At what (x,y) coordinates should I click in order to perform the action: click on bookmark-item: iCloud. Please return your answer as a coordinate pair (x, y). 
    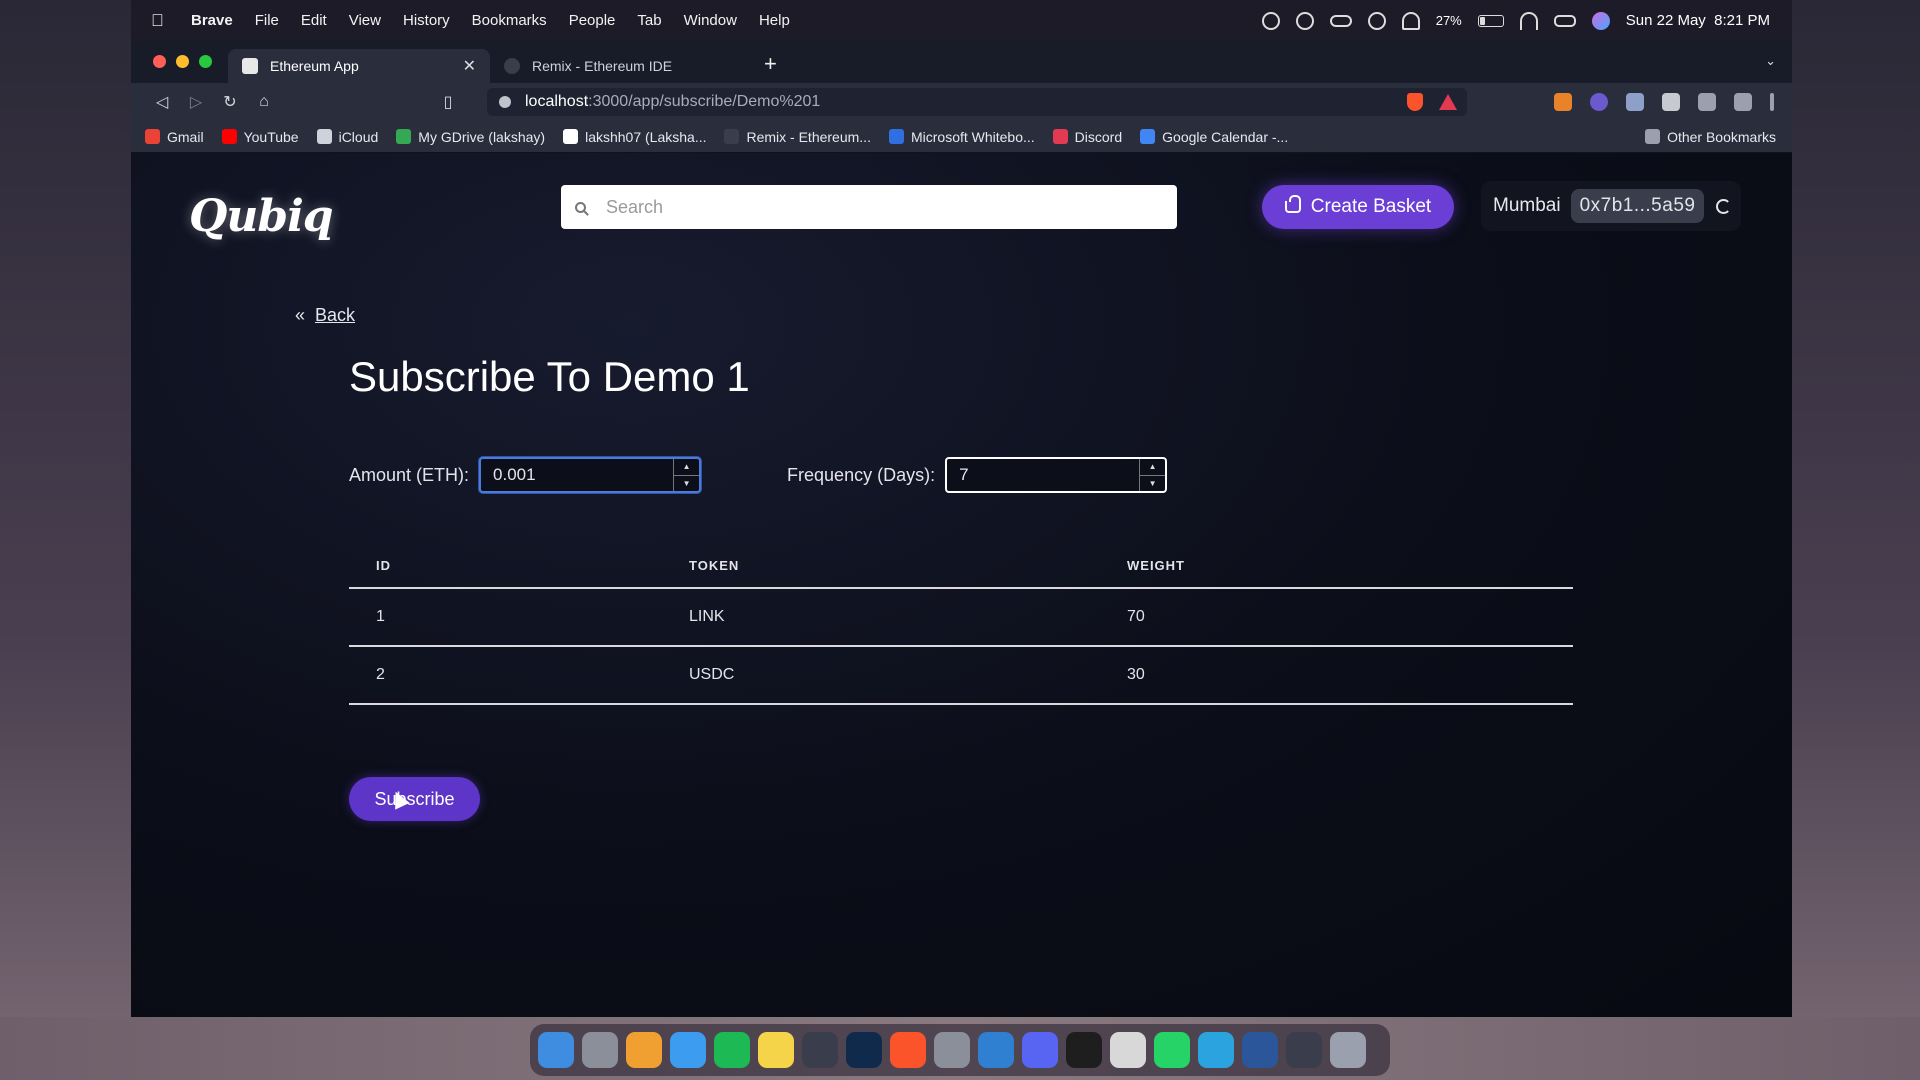
    Looking at the image, I should click on (347, 137).